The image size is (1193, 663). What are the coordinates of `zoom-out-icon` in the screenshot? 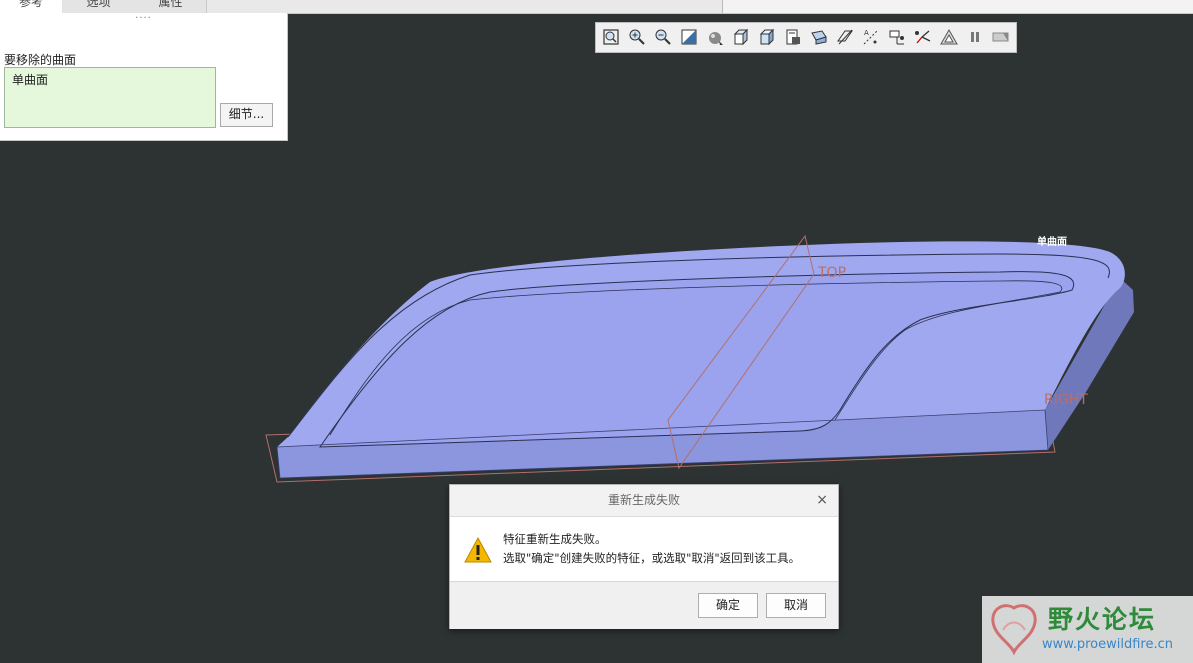 It's located at (663, 37).